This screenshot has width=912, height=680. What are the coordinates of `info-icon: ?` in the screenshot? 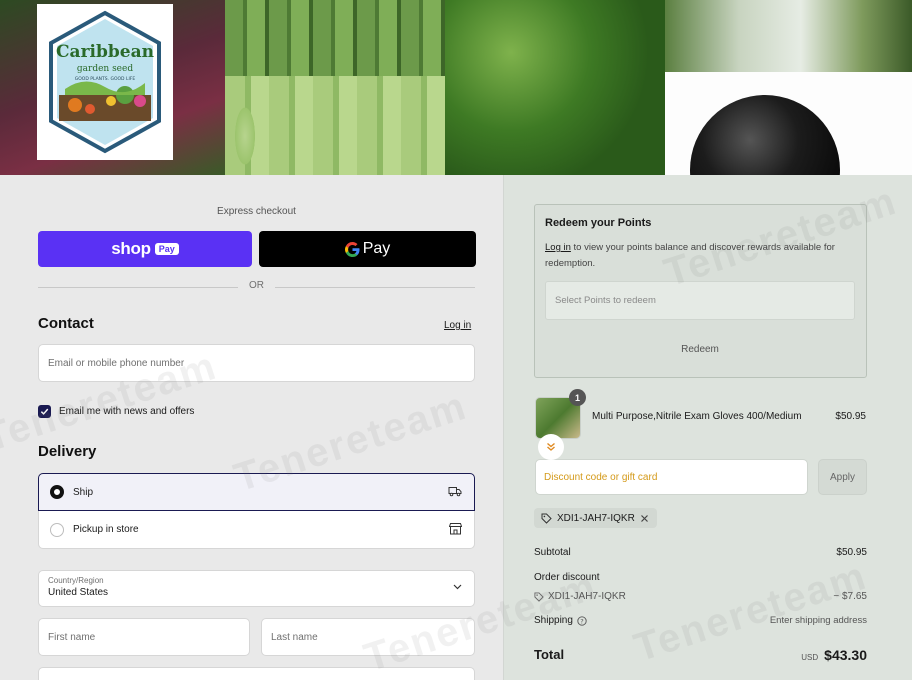 It's located at (582, 620).